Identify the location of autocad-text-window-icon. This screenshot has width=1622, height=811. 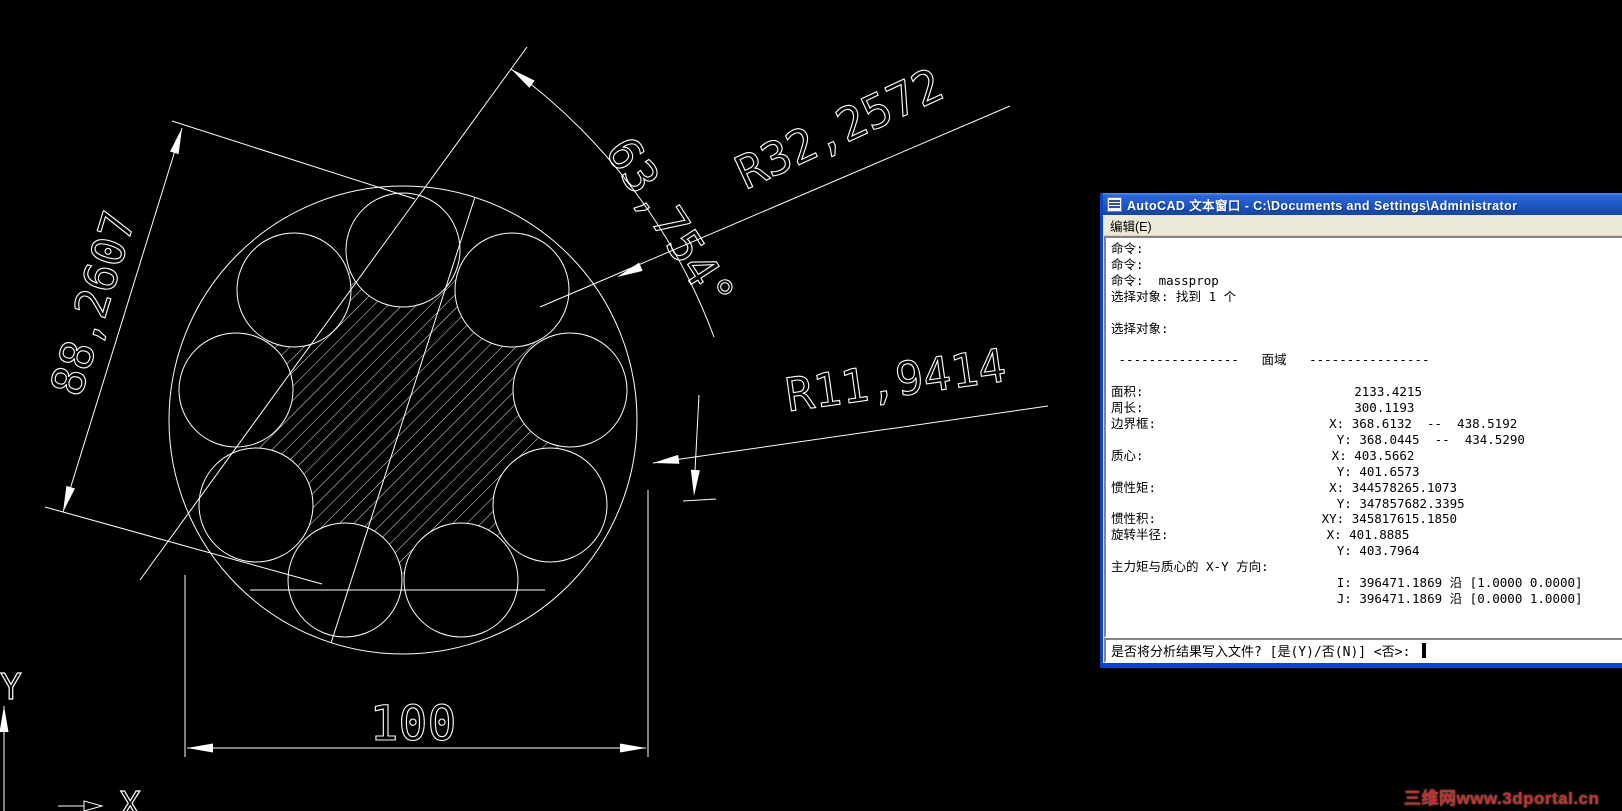
(1114, 204).